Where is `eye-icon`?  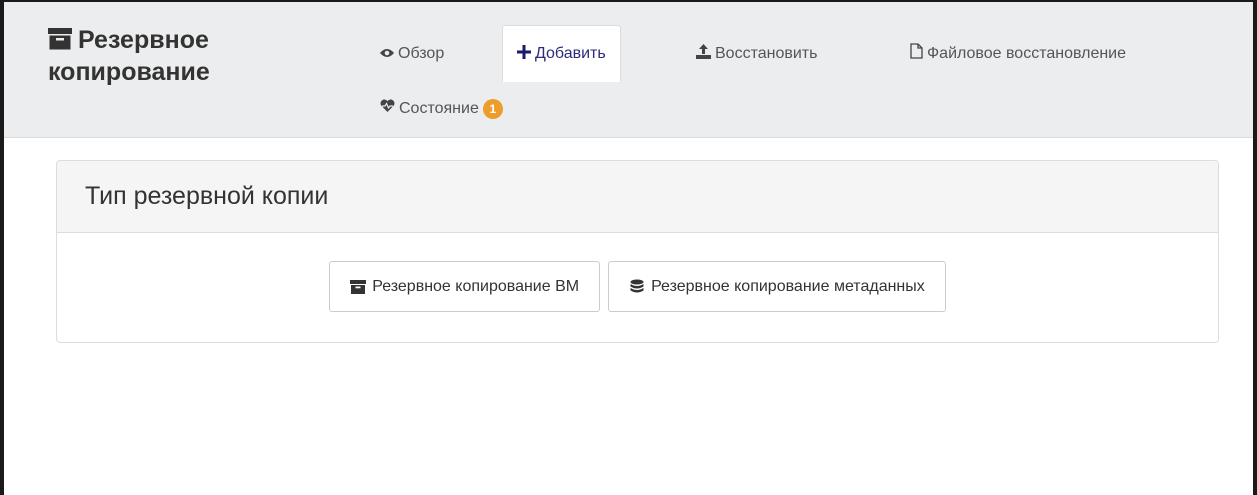
eye-icon is located at coordinates (387, 54).